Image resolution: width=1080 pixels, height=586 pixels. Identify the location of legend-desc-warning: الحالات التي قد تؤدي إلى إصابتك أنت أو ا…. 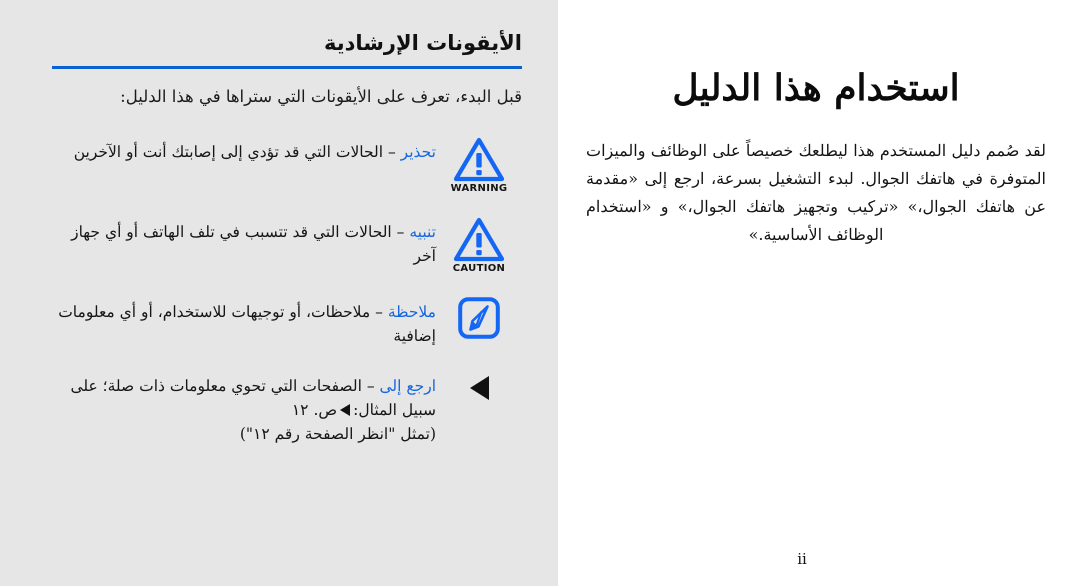
(228, 152).